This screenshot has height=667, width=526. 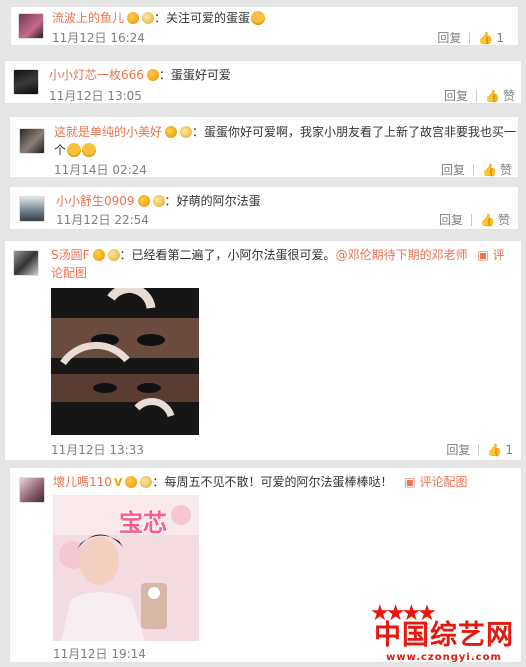 What do you see at coordinates (60, 150) in the screenshot?
I see `comment-text-cont: 个` at bounding box center [60, 150].